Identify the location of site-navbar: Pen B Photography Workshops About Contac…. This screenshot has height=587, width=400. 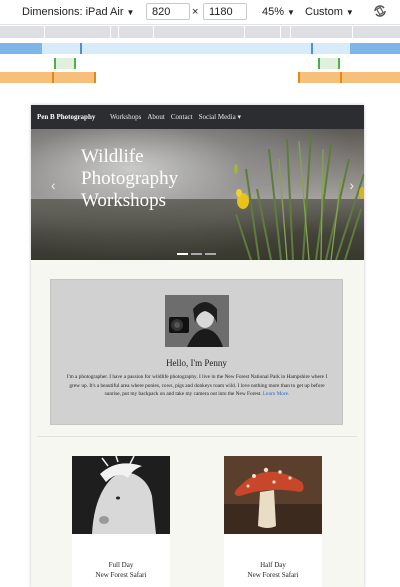
(197, 117).